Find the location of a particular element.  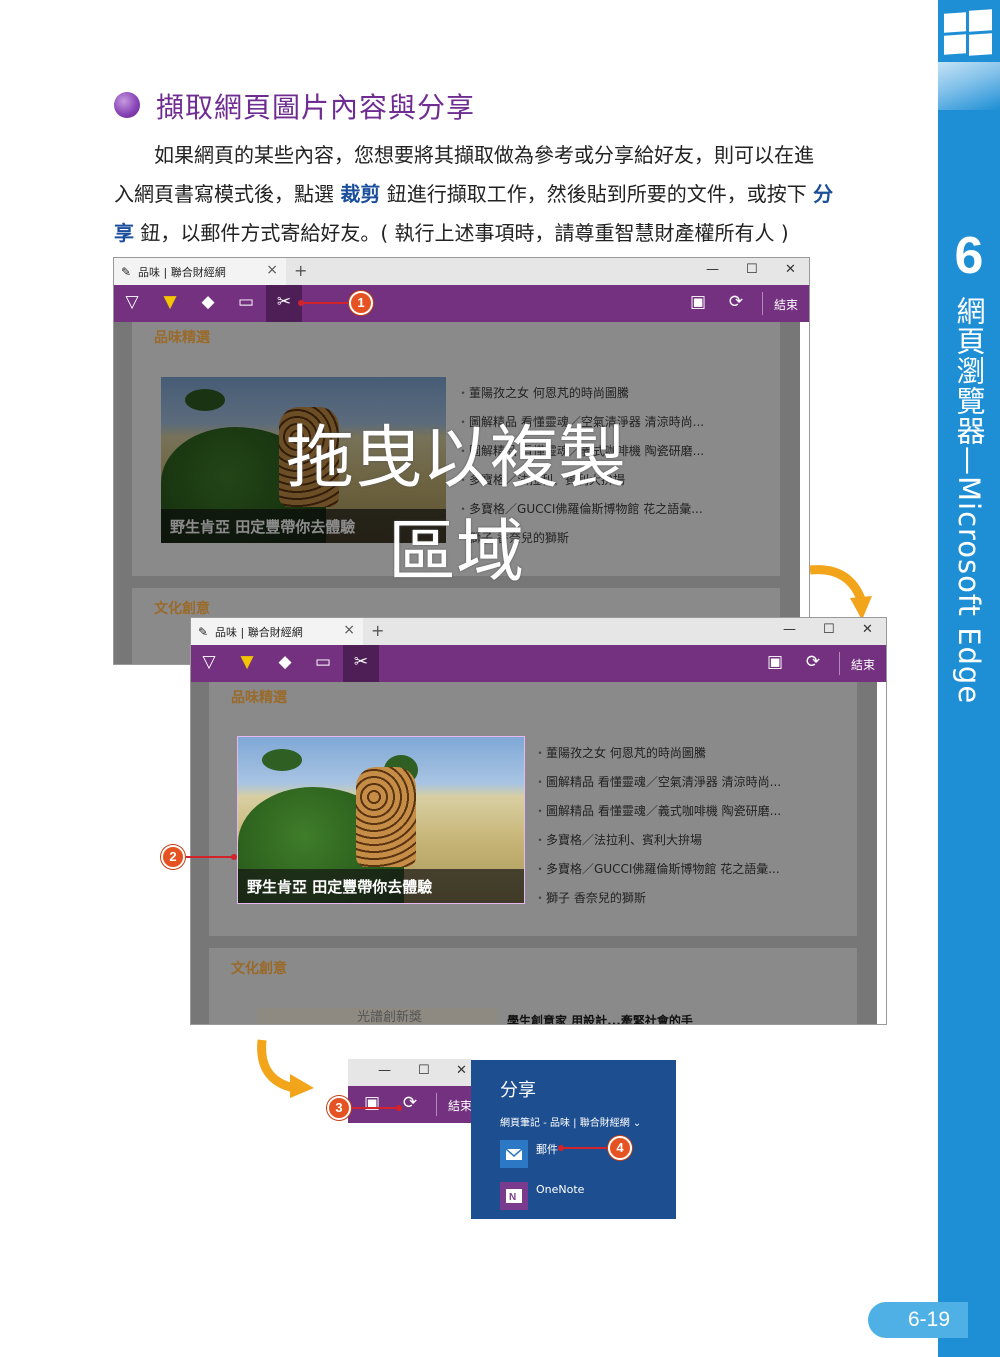

svg-text: N is located at coordinates (512, 1197).